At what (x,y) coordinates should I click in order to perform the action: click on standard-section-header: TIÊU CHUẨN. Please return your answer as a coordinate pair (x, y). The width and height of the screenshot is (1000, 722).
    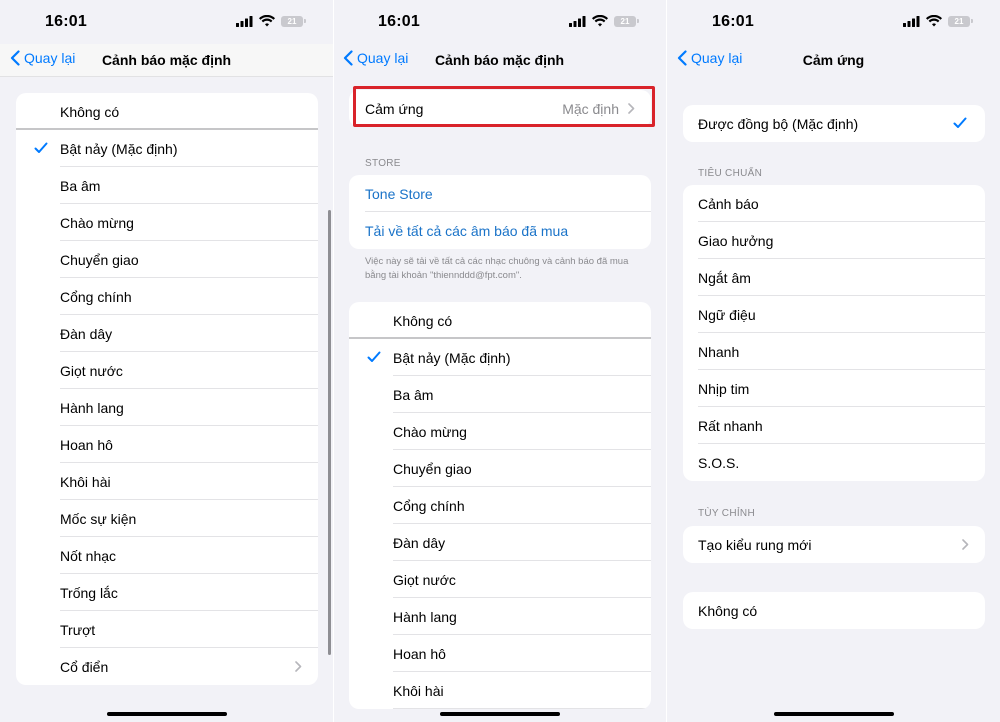
    Looking at the image, I should click on (730, 173).